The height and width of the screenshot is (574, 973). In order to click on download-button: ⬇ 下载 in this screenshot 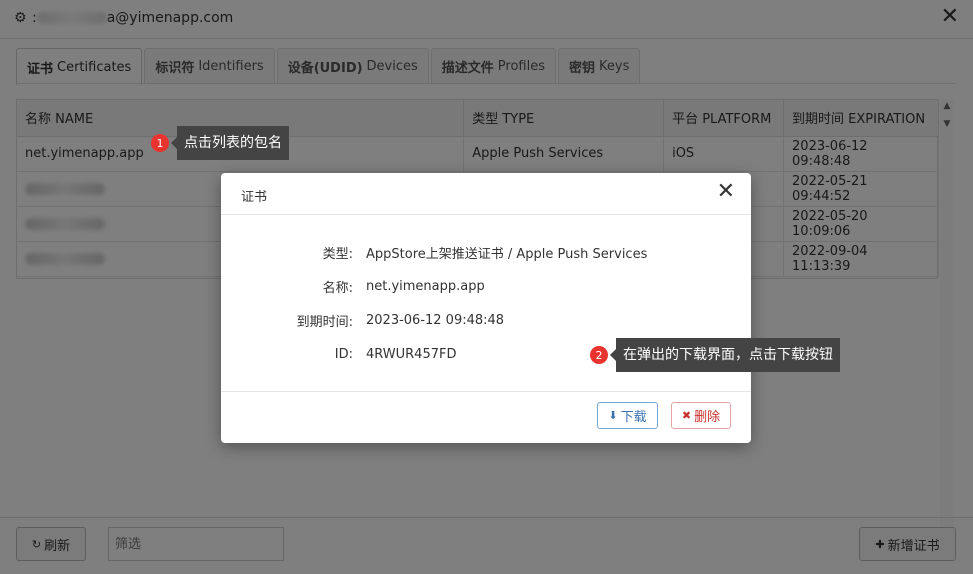, I will do `click(627, 415)`.